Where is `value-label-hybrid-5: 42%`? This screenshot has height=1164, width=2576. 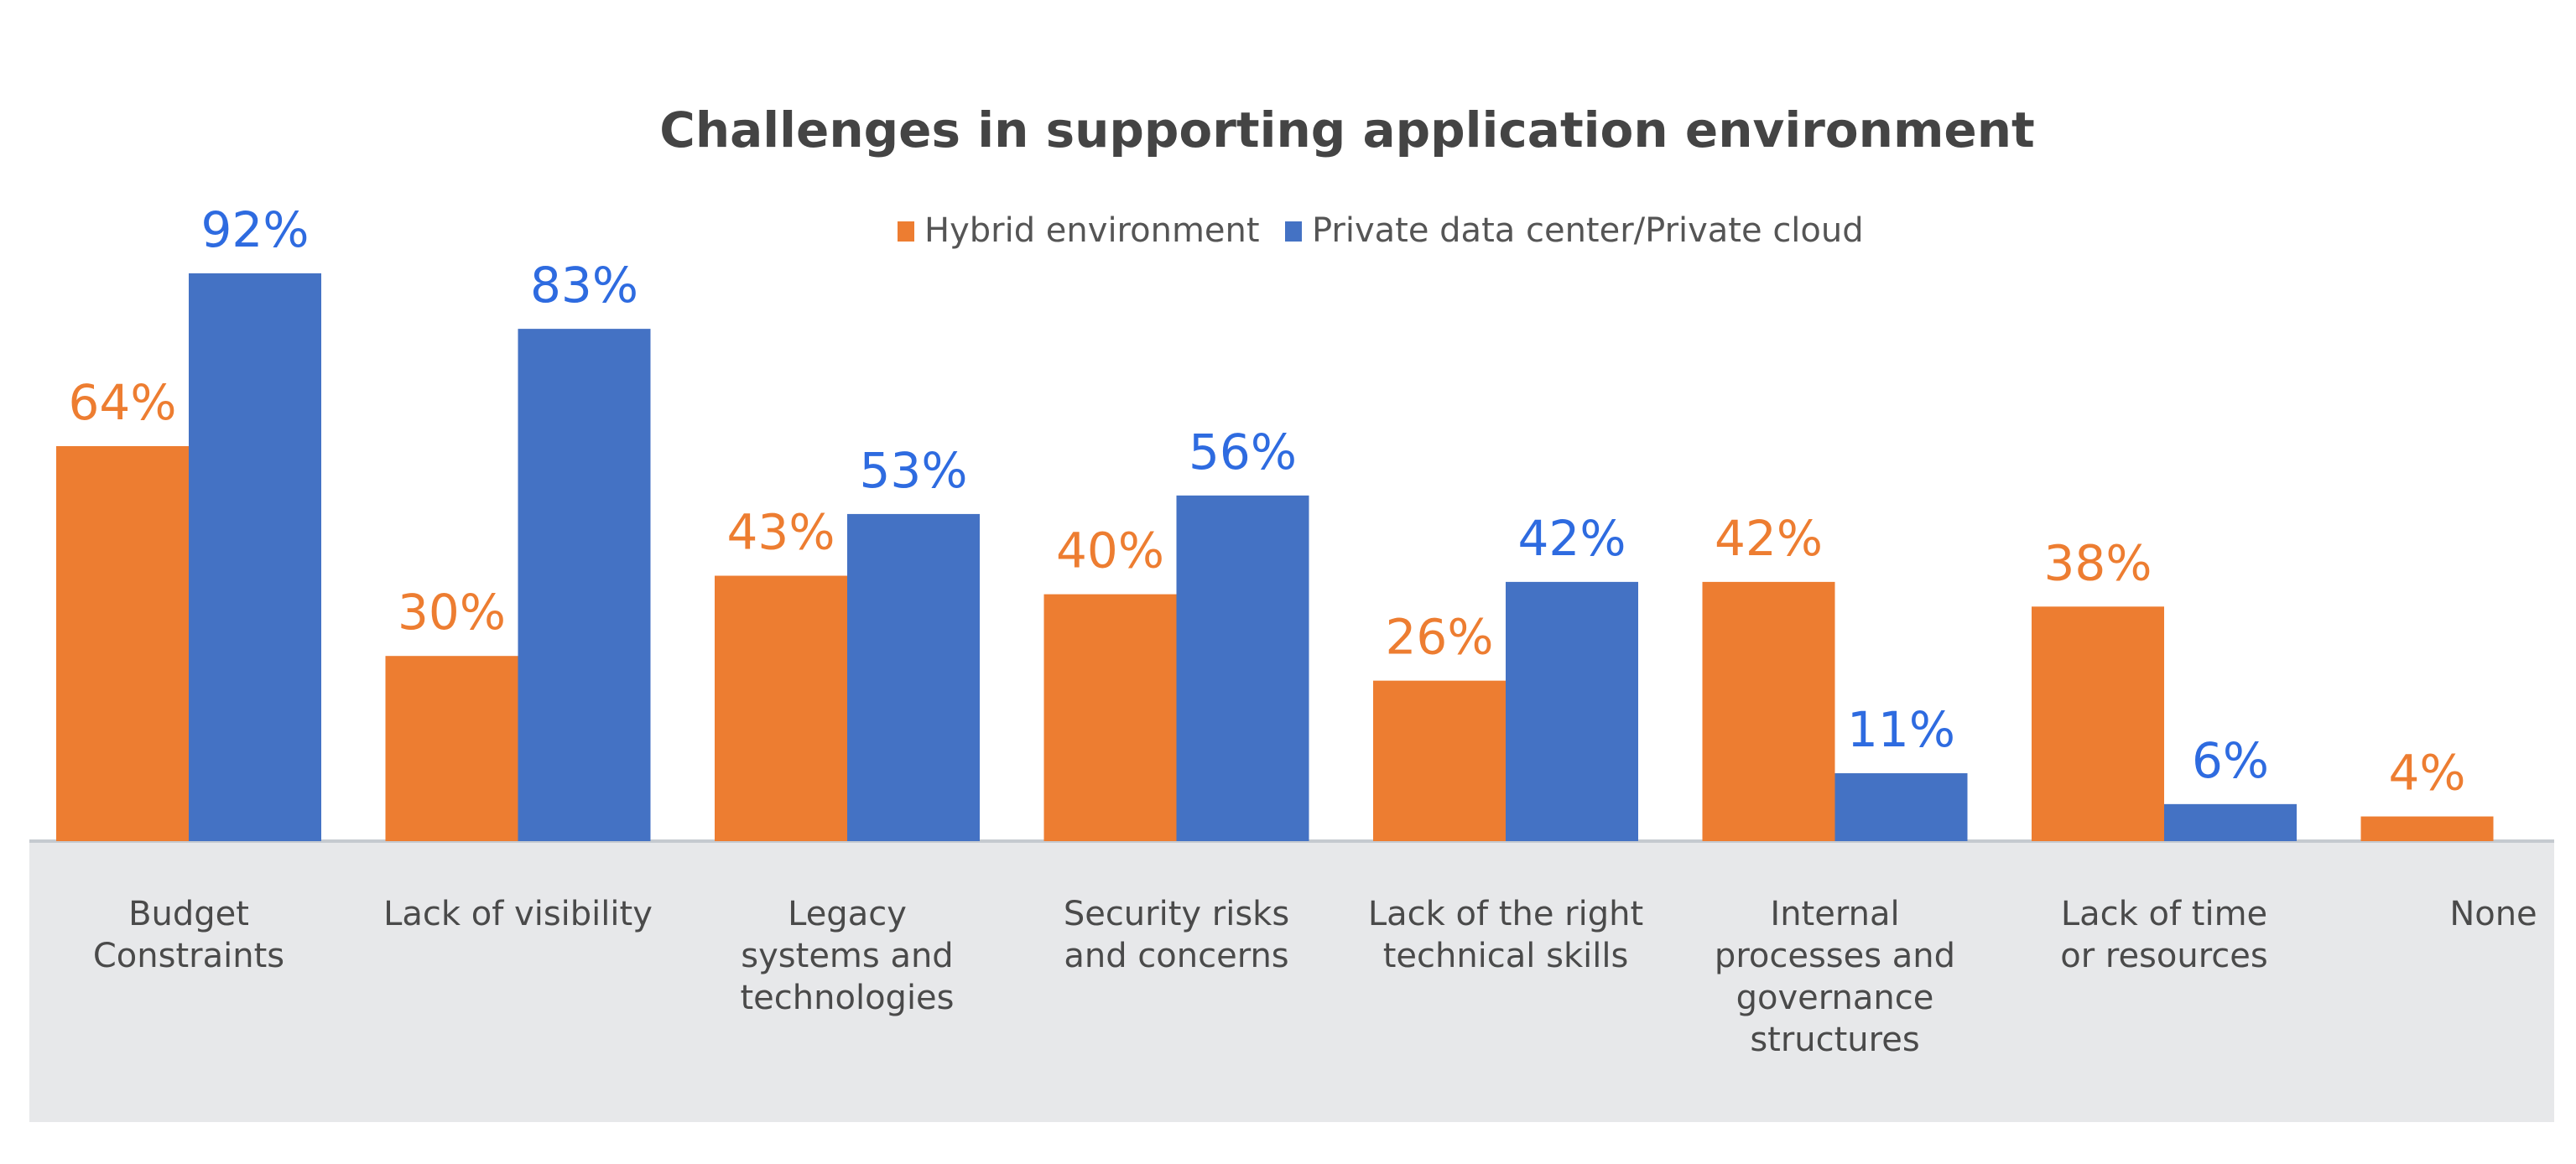 value-label-hybrid-5: 42% is located at coordinates (1769, 538).